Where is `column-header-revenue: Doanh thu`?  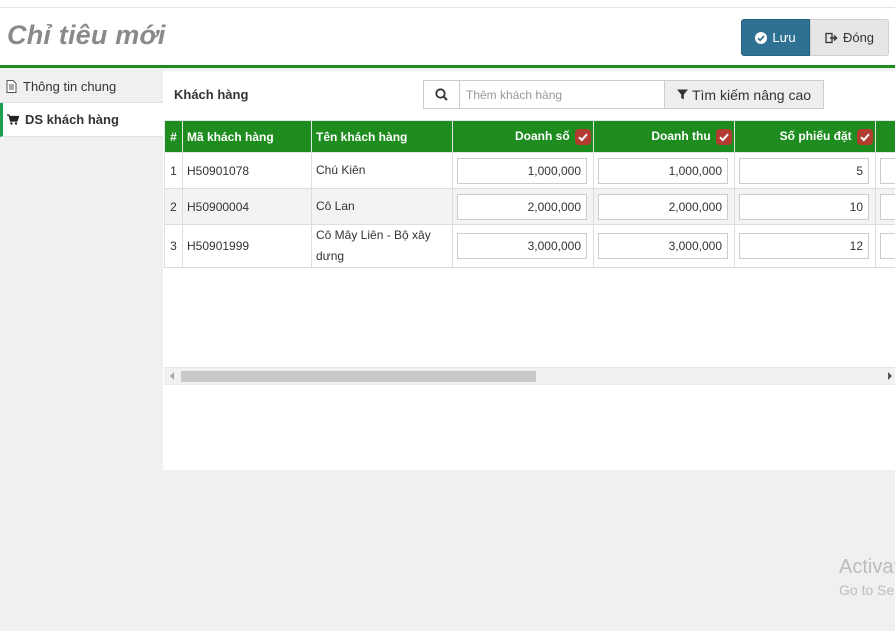
column-header-revenue: Doanh thu is located at coordinates (664, 136).